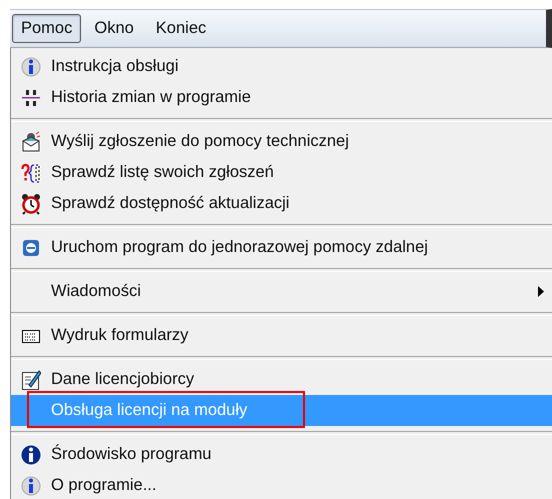 The image size is (552, 499). Describe the element at coordinates (47, 28) in the screenshot. I see `menu-bar-item: Pomoc` at that location.